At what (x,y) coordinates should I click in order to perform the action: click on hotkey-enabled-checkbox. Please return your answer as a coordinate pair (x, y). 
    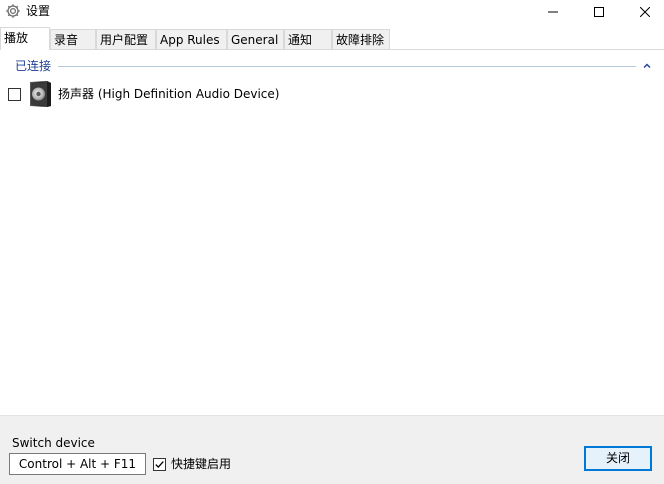
    Looking at the image, I should click on (159, 464).